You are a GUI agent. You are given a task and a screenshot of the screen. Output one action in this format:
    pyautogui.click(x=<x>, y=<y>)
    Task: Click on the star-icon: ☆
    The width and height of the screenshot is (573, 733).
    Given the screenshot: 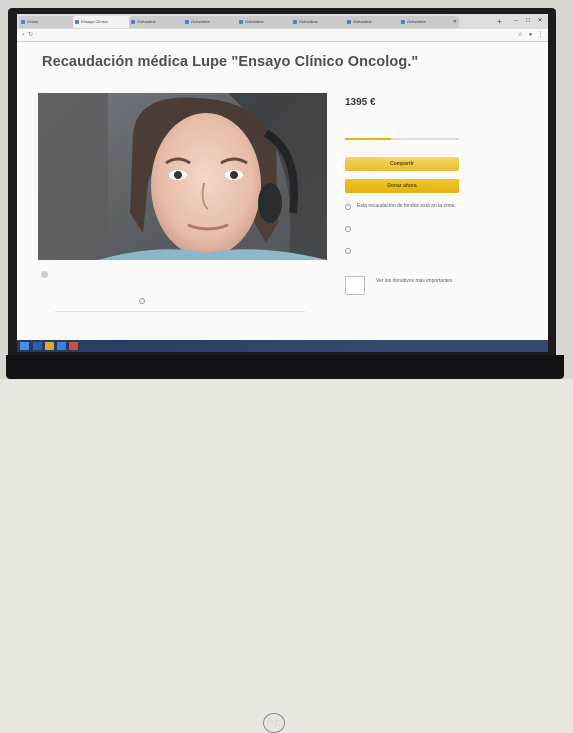 What is the action you would take?
    pyautogui.click(x=520, y=35)
    